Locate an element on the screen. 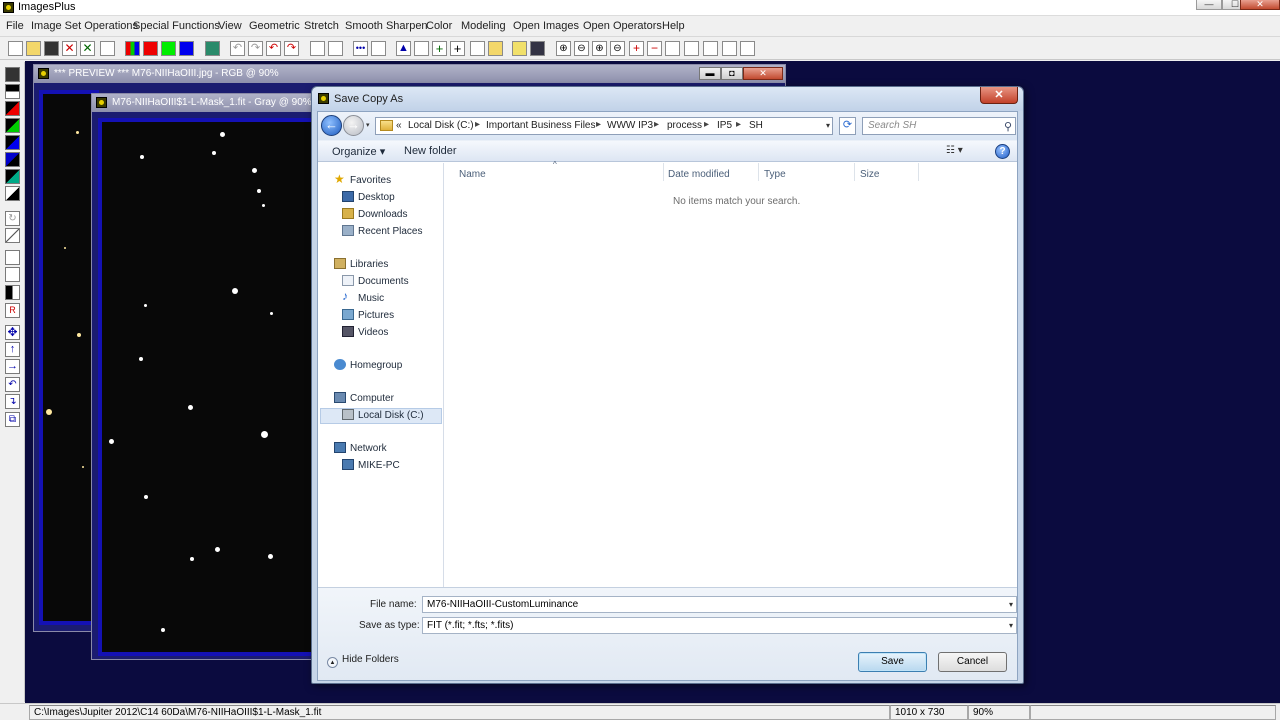  cancel-button: Cancel is located at coordinates (972, 662).